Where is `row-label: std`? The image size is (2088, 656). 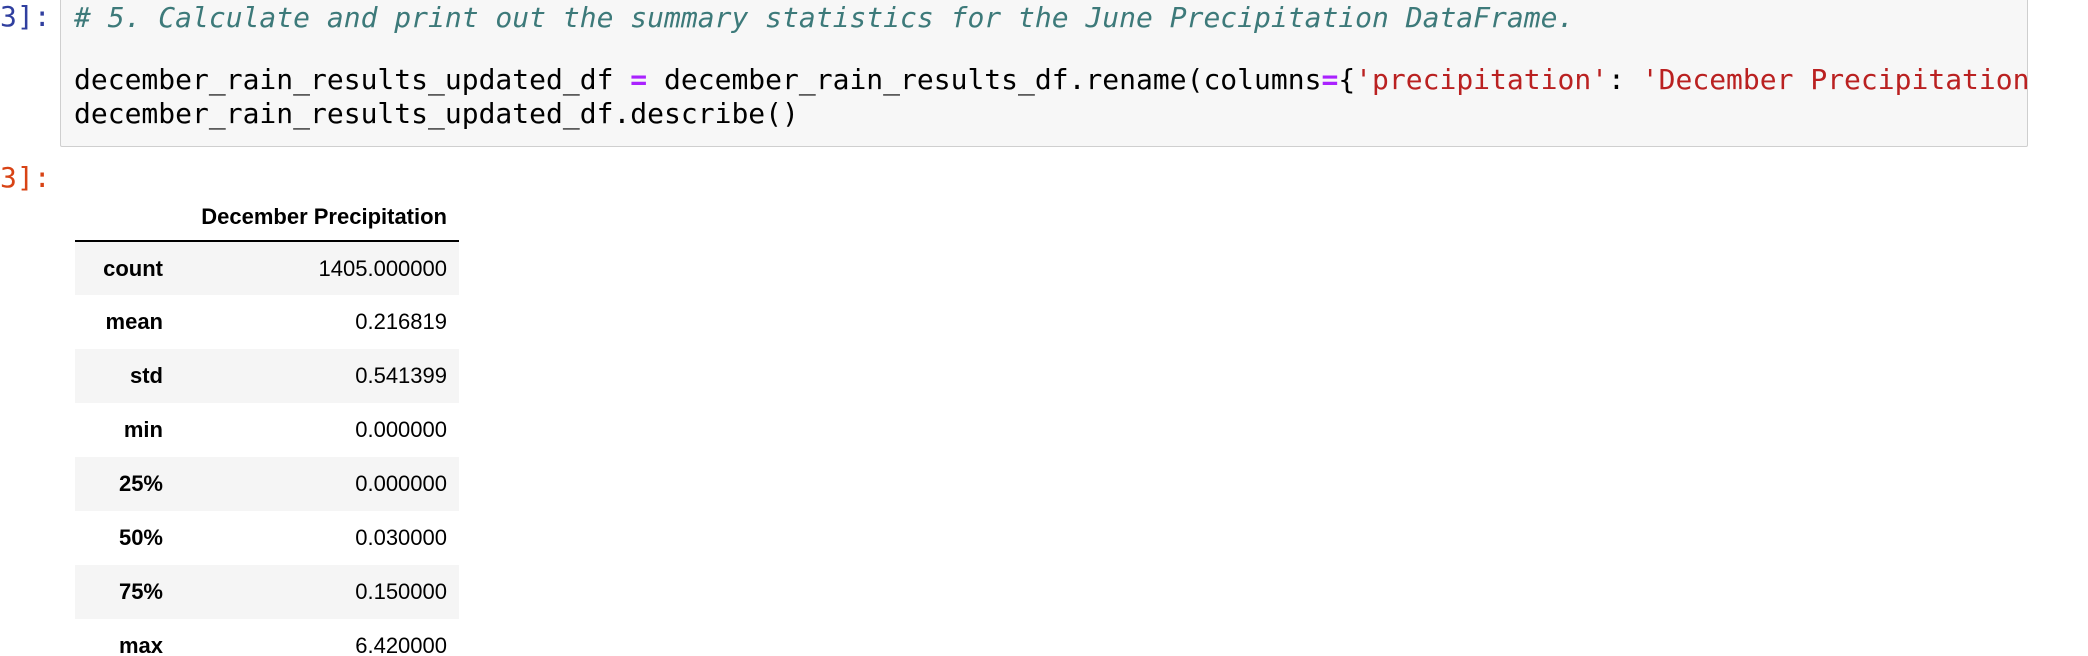 row-label: std is located at coordinates (146, 375).